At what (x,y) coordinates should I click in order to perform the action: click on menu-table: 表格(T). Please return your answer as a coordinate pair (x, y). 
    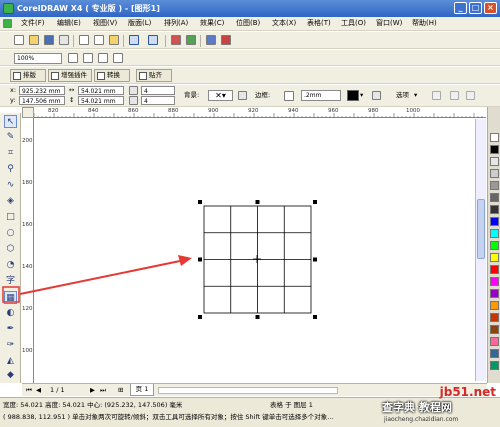
    Looking at the image, I should click on (319, 23).